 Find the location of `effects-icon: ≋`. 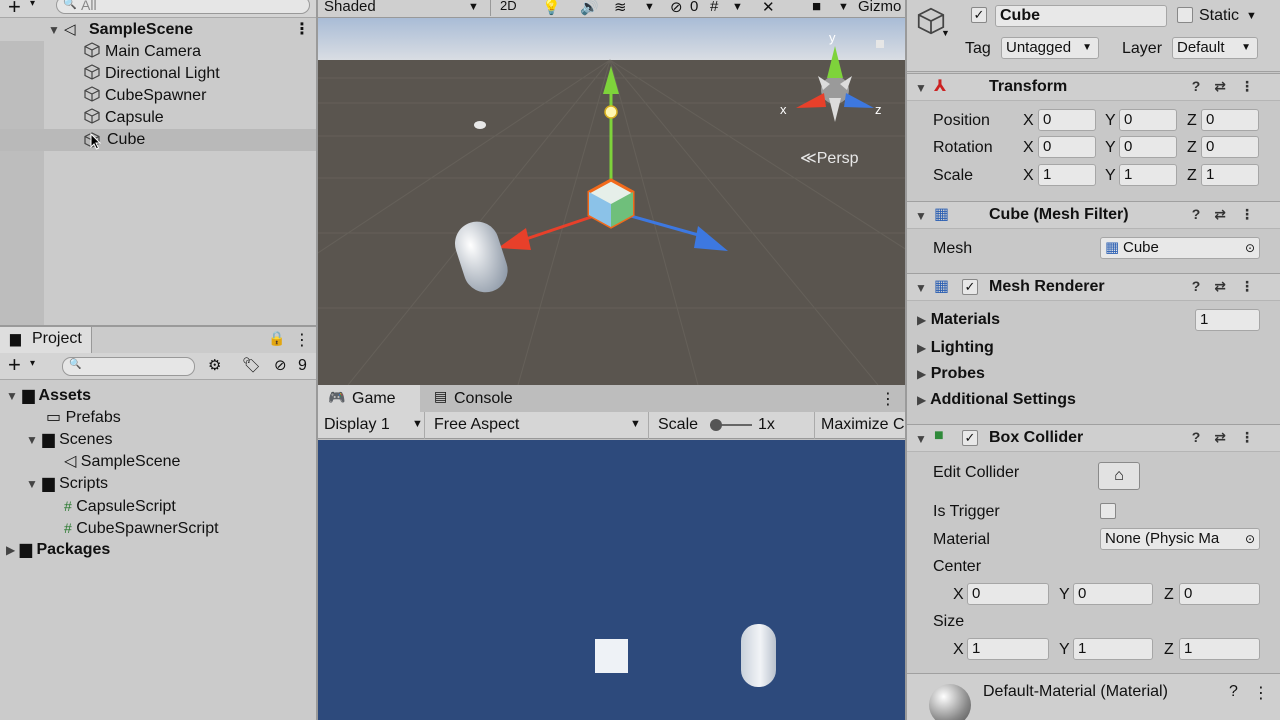

effects-icon: ≋ is located at coordinates (620, 8).